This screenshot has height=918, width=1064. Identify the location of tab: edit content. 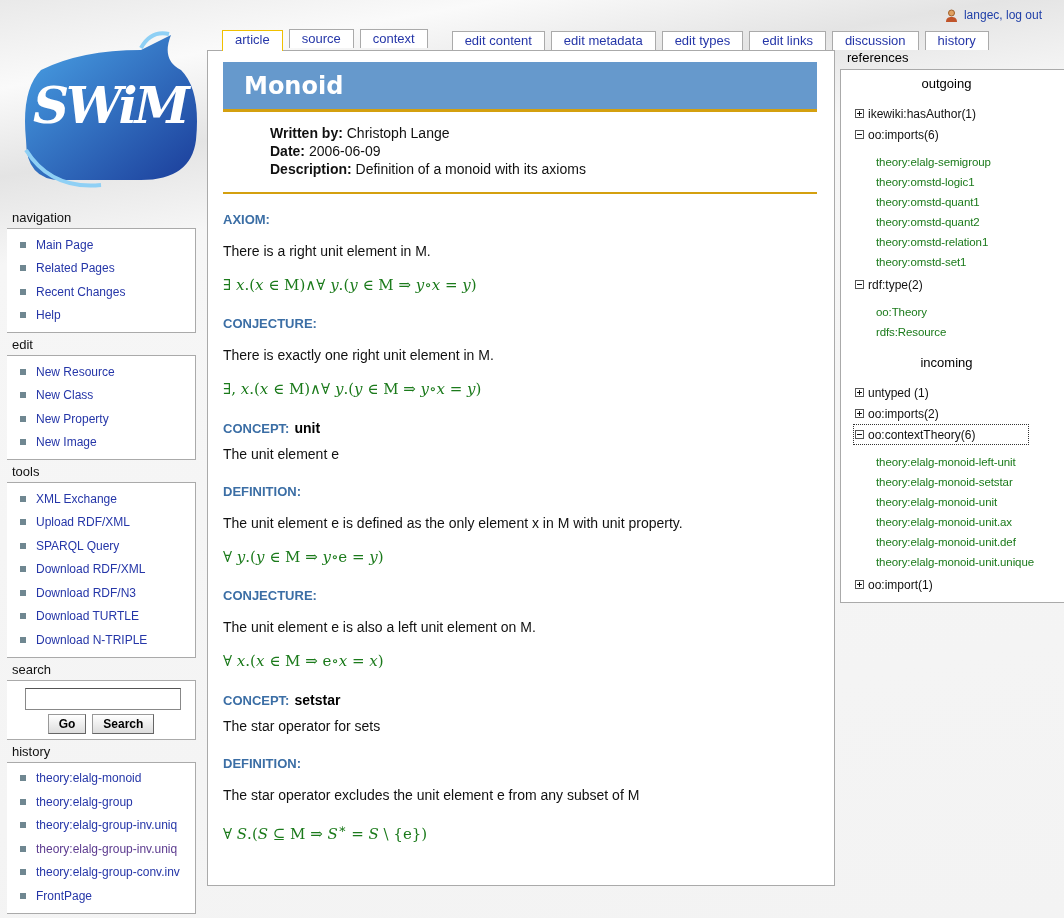
(498, 40).